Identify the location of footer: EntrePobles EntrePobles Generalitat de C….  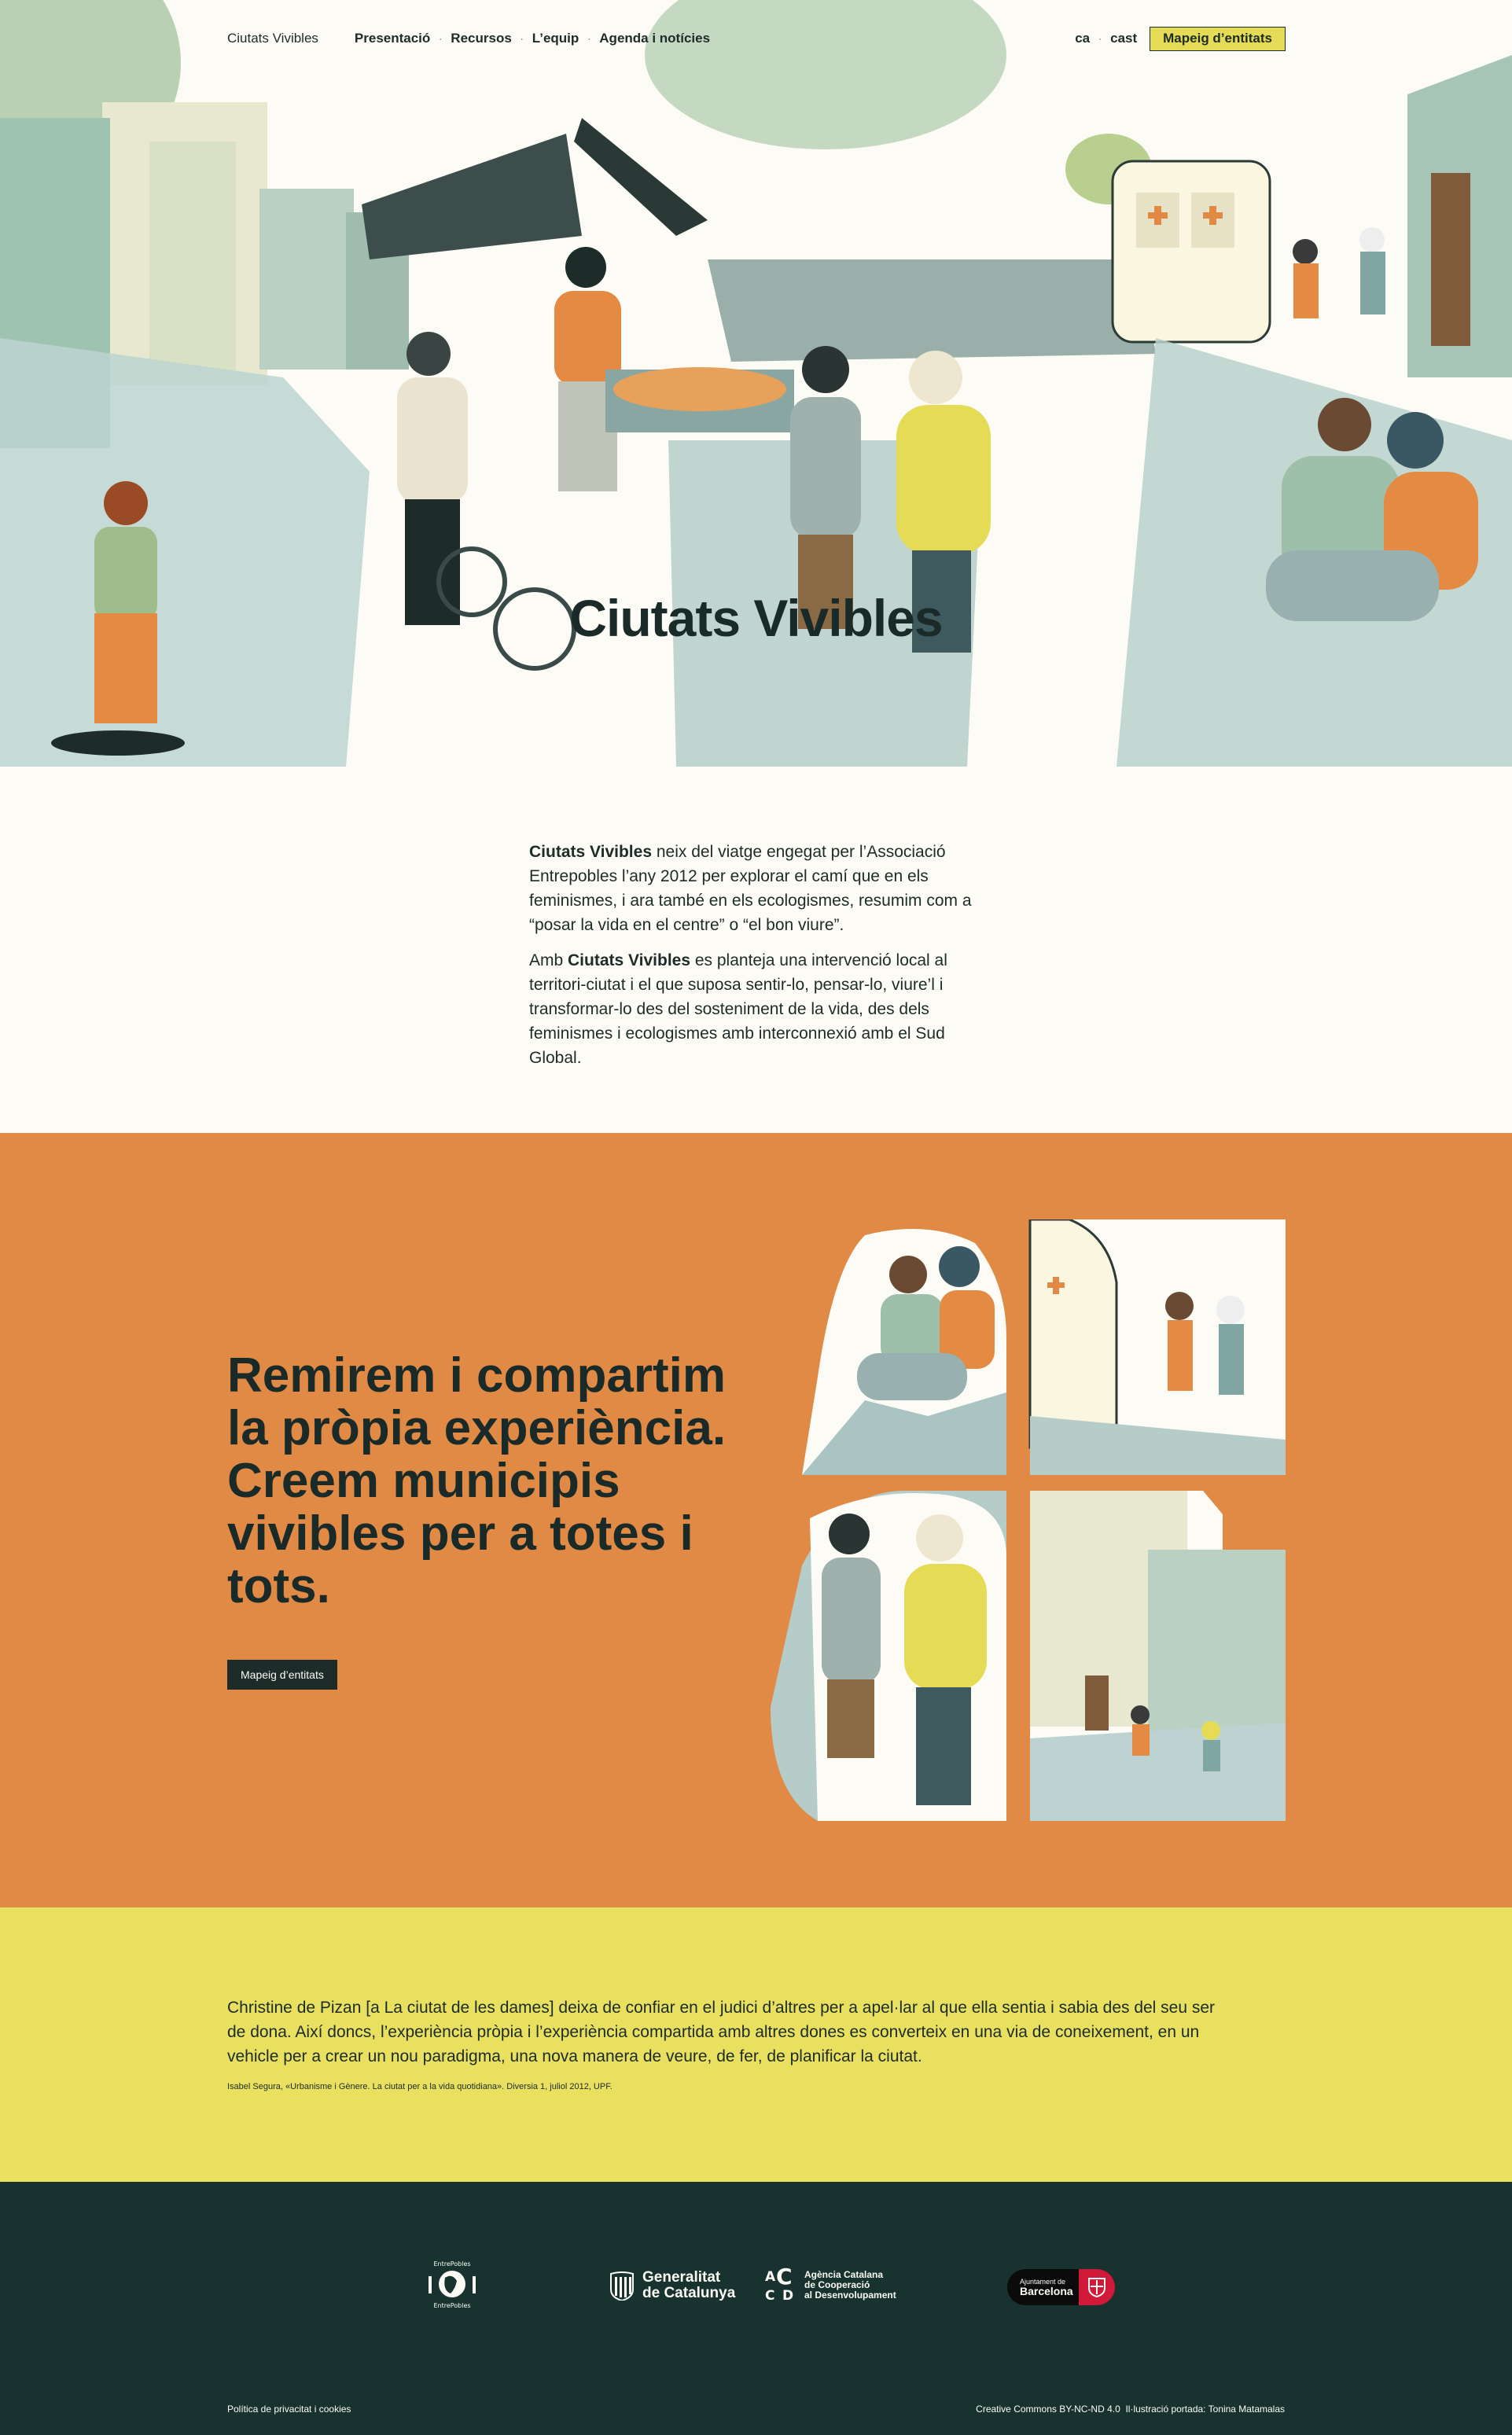
(756, 2308).